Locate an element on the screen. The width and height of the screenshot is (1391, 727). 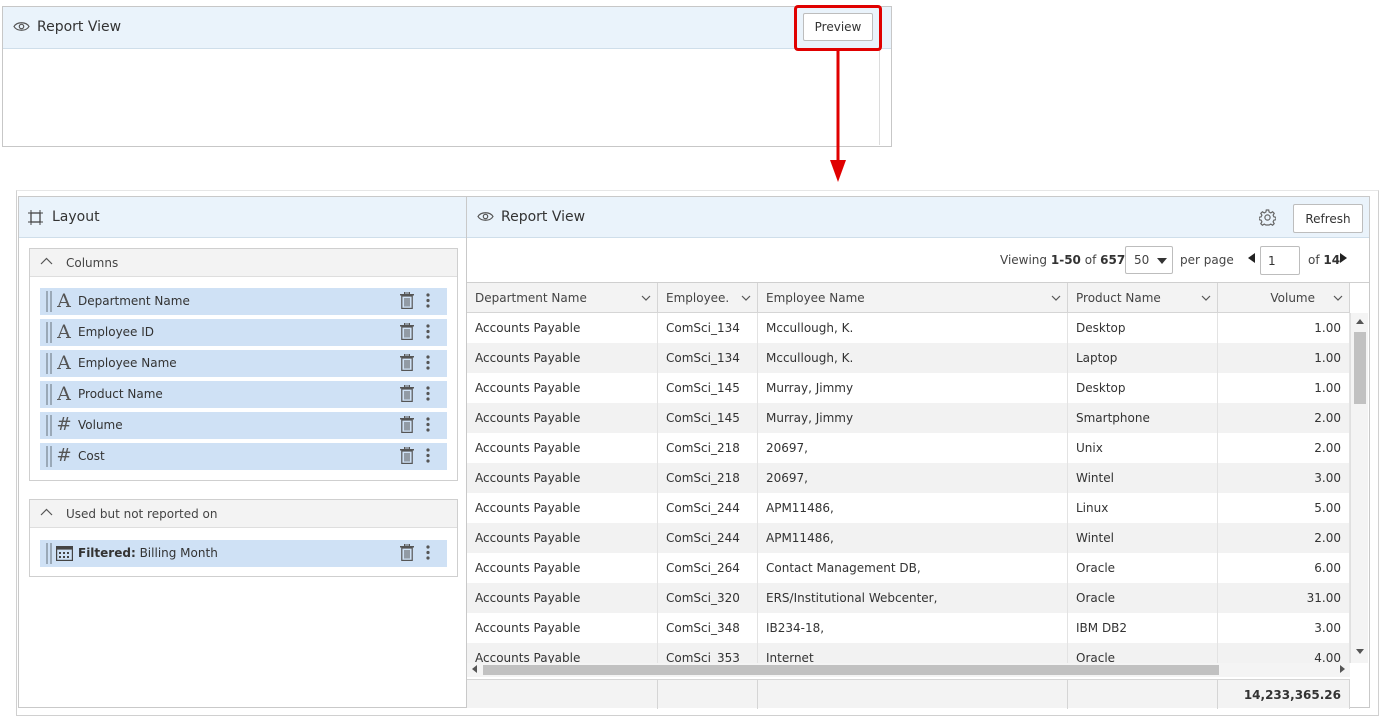
table-cell: Wintel is located at coordinates (1143, 478).